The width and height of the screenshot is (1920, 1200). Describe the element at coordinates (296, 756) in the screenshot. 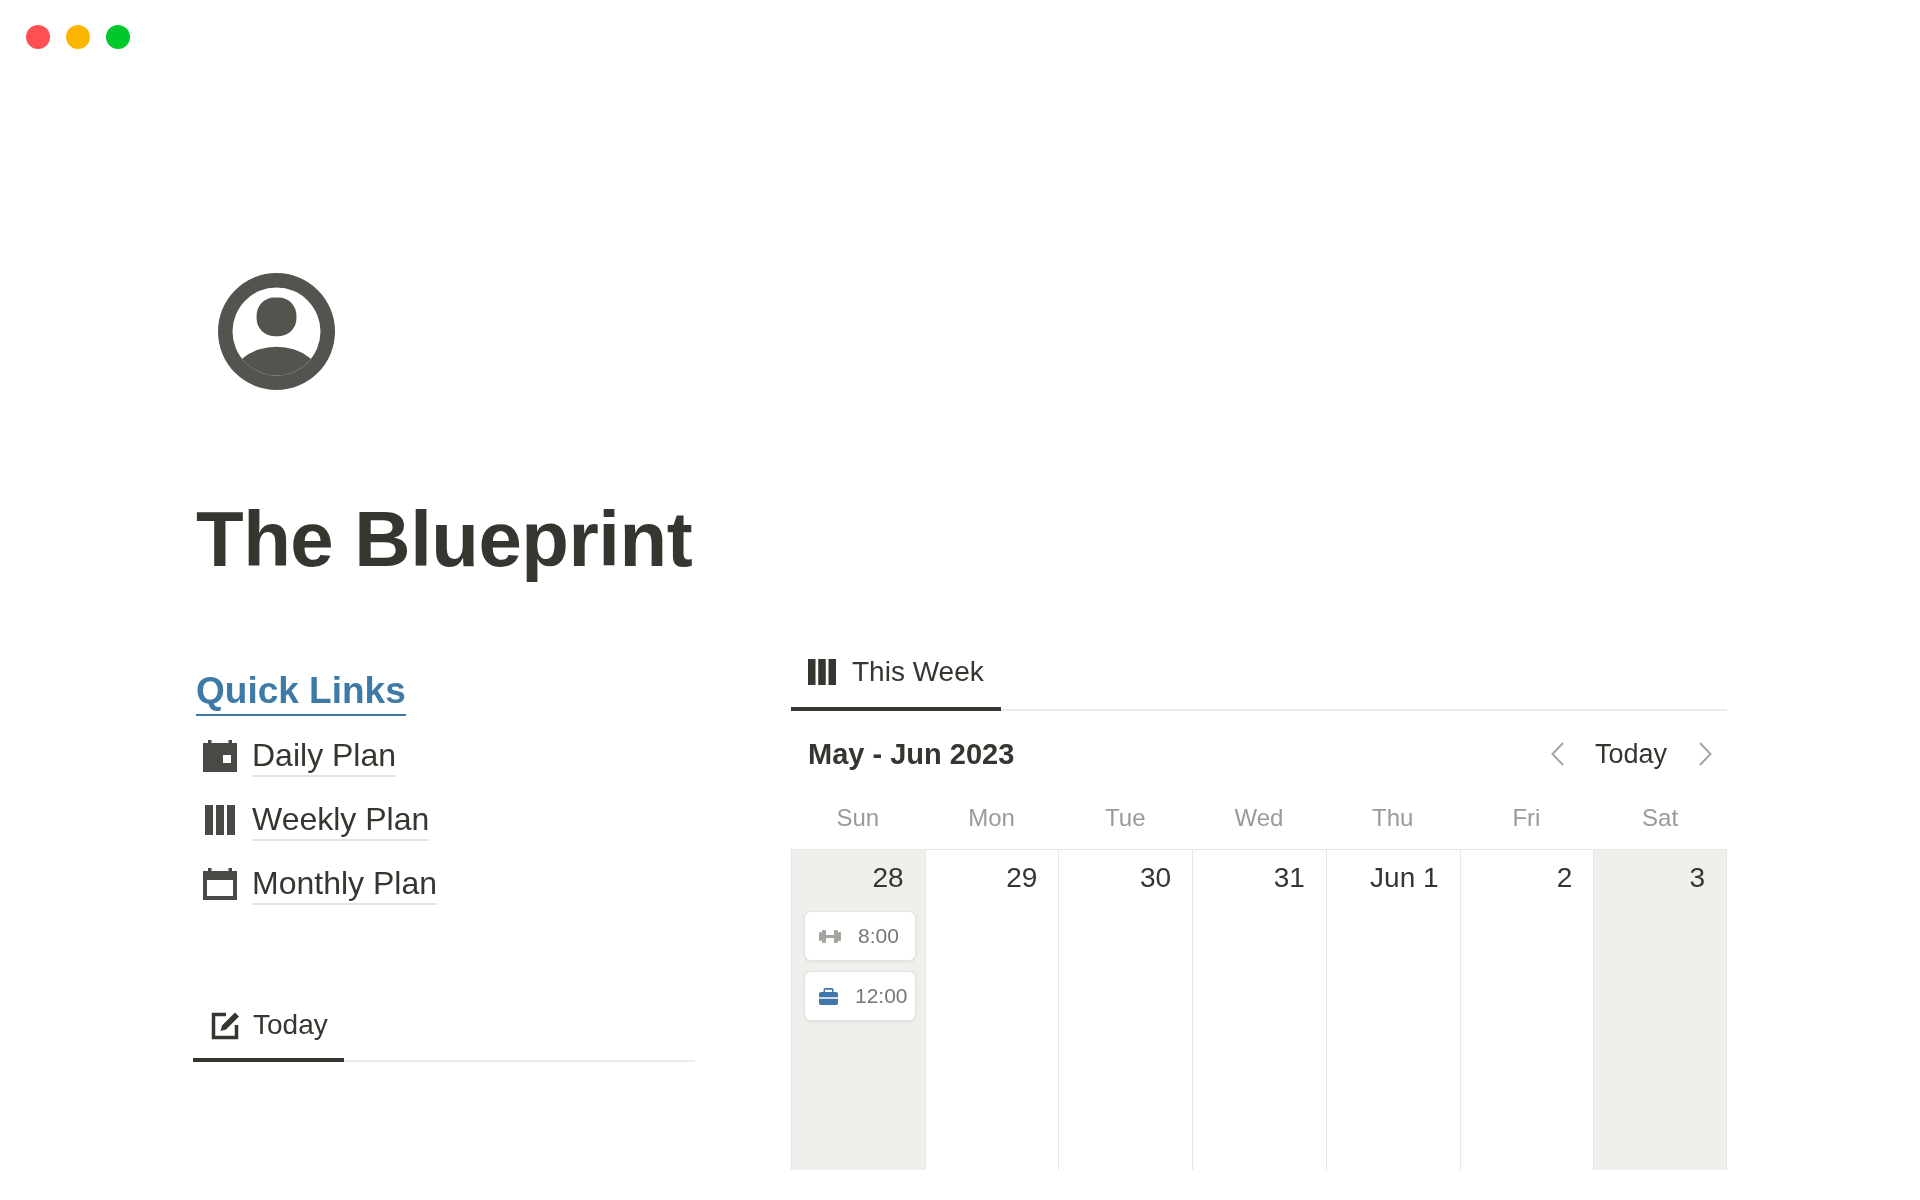

I see `page-link: Daily Plan` at that location.